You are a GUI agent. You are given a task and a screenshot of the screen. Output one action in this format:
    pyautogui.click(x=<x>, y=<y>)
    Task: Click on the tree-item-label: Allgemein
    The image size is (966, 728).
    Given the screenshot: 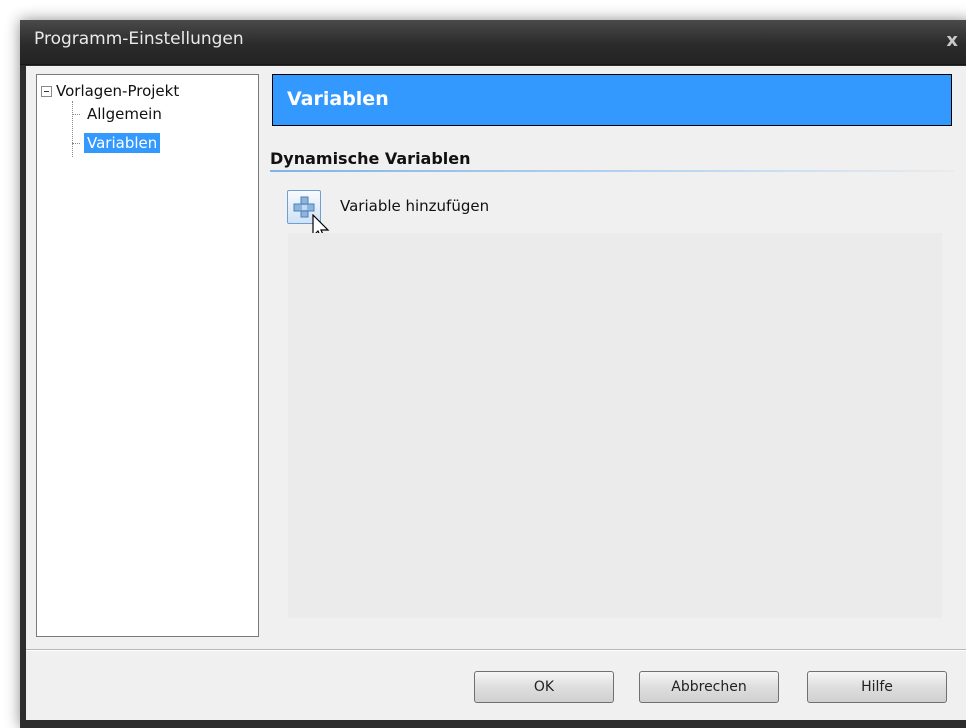 What is the action you would take?
    pyautogui.click(x=124, y=114)
    